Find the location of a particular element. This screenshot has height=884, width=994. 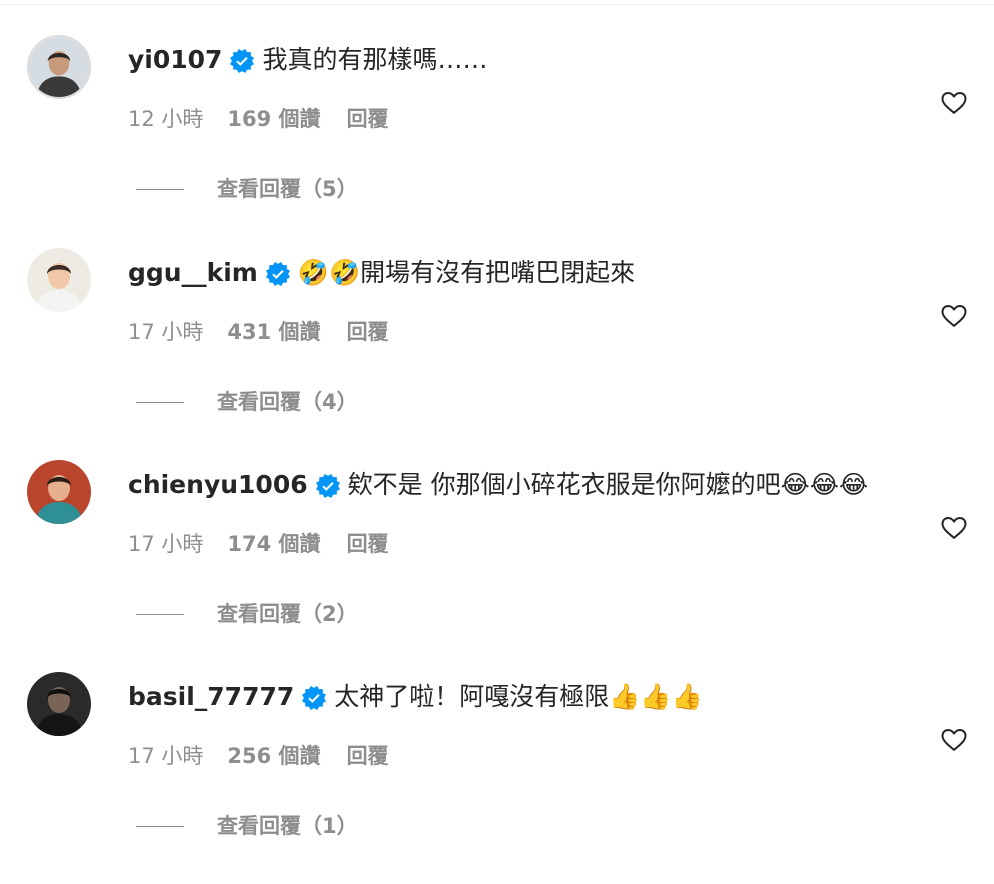

comment-header: ggu__kim 🤣🤣開場有沒有把嘴巴閉起來 is located at coordinates (381, 273).